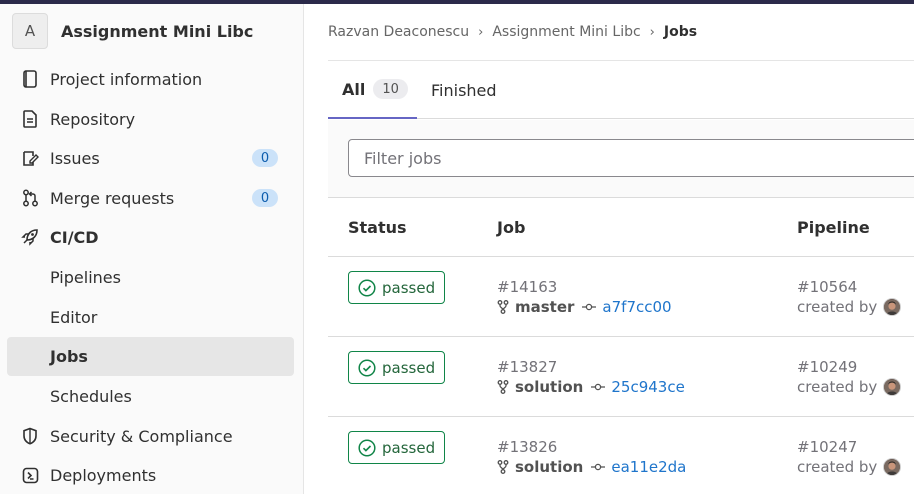 The width and height of the screenshot is (914, 494). I want to click on tab-finished: Finished, so click(464, 90).